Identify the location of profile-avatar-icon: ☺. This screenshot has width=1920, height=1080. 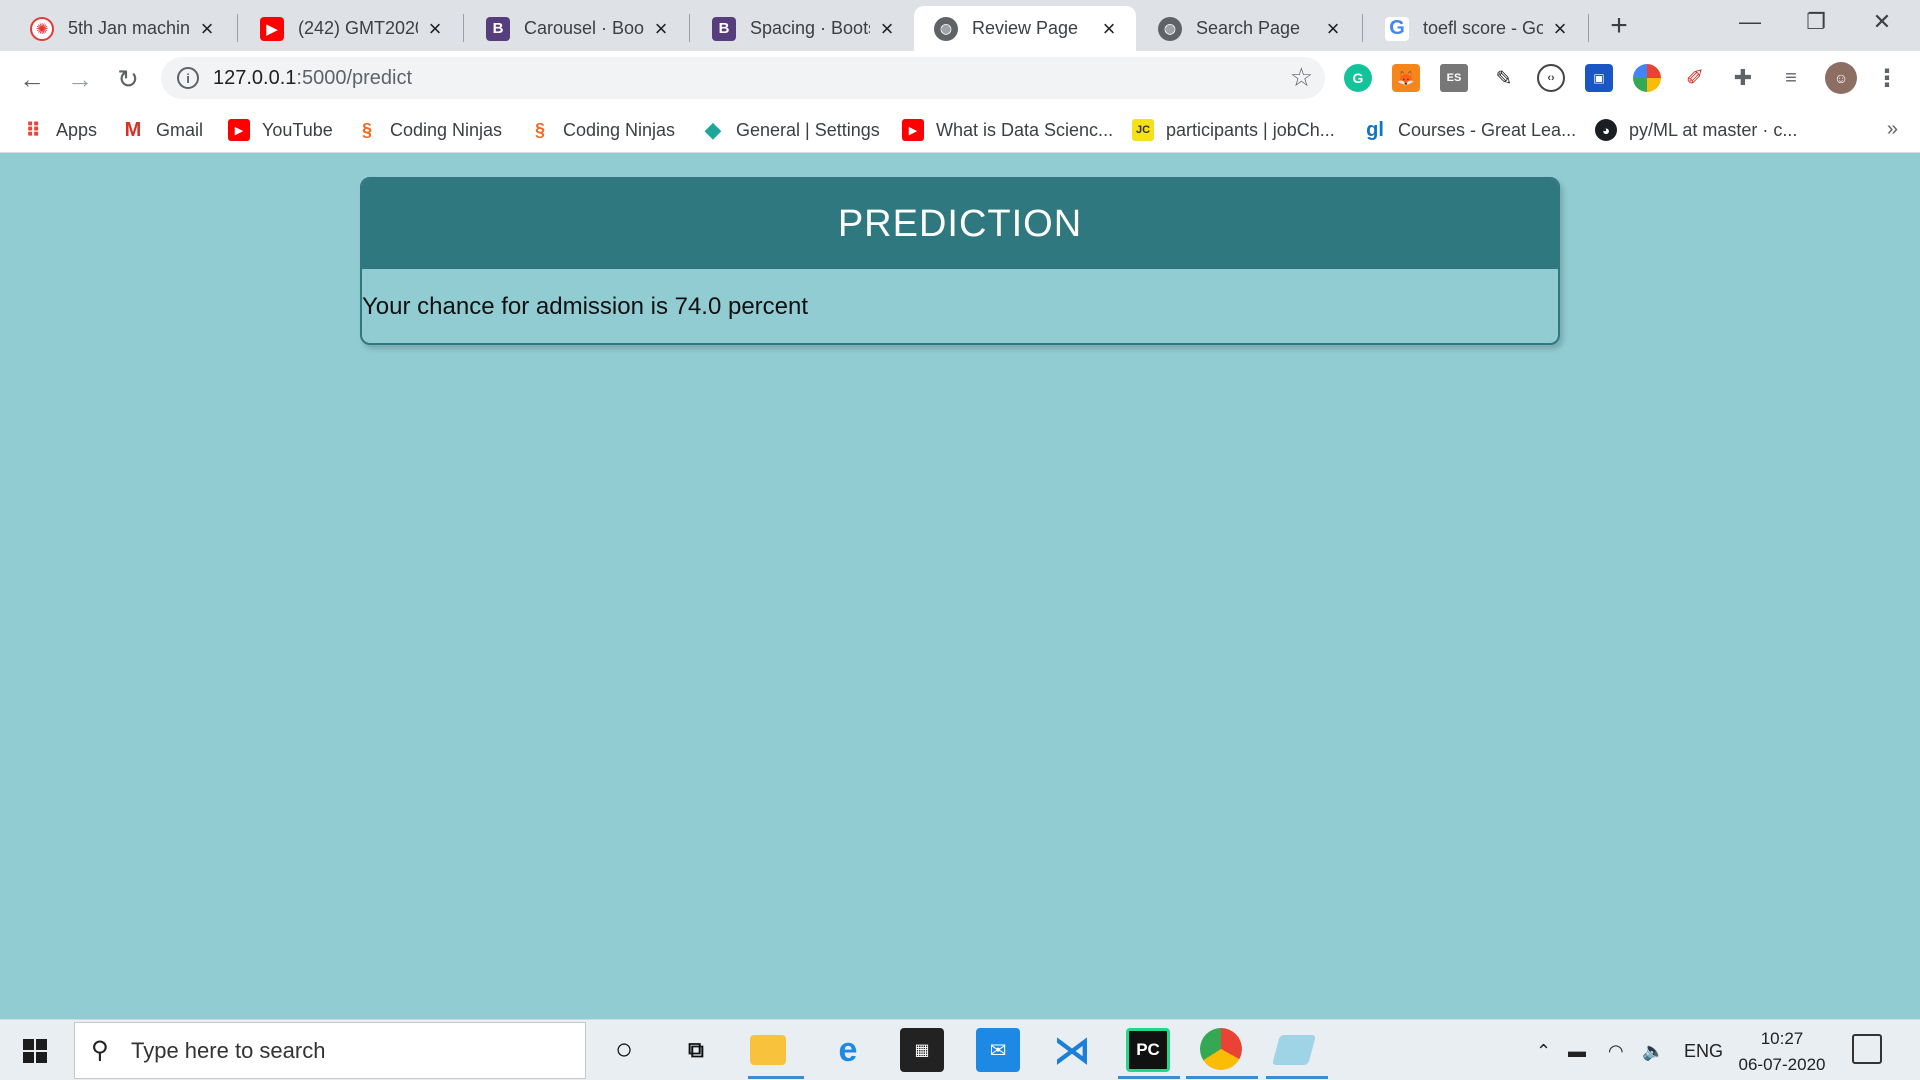
(1841, 78).